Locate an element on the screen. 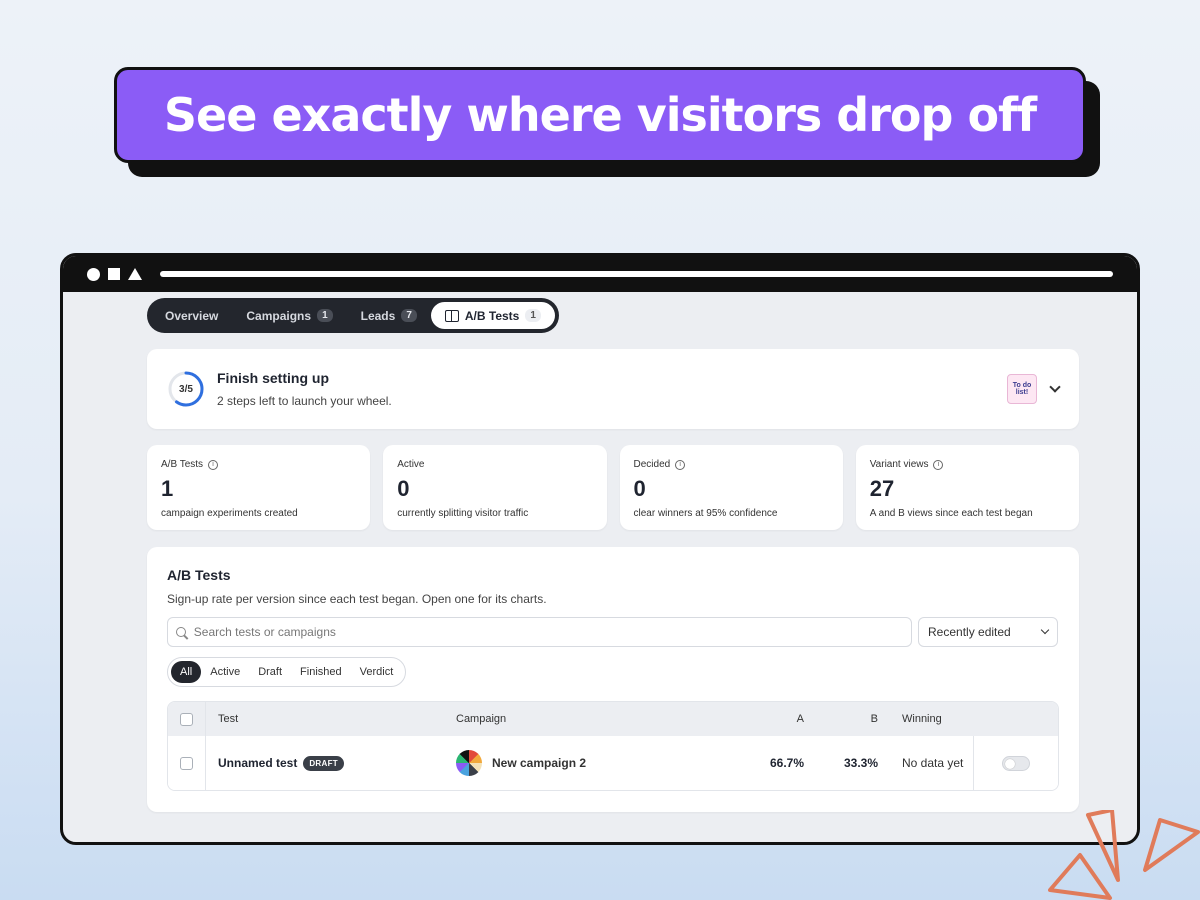 This screenshot has height=900, width=1200. stat-label-text: Active is located at coordinates (411, 464).